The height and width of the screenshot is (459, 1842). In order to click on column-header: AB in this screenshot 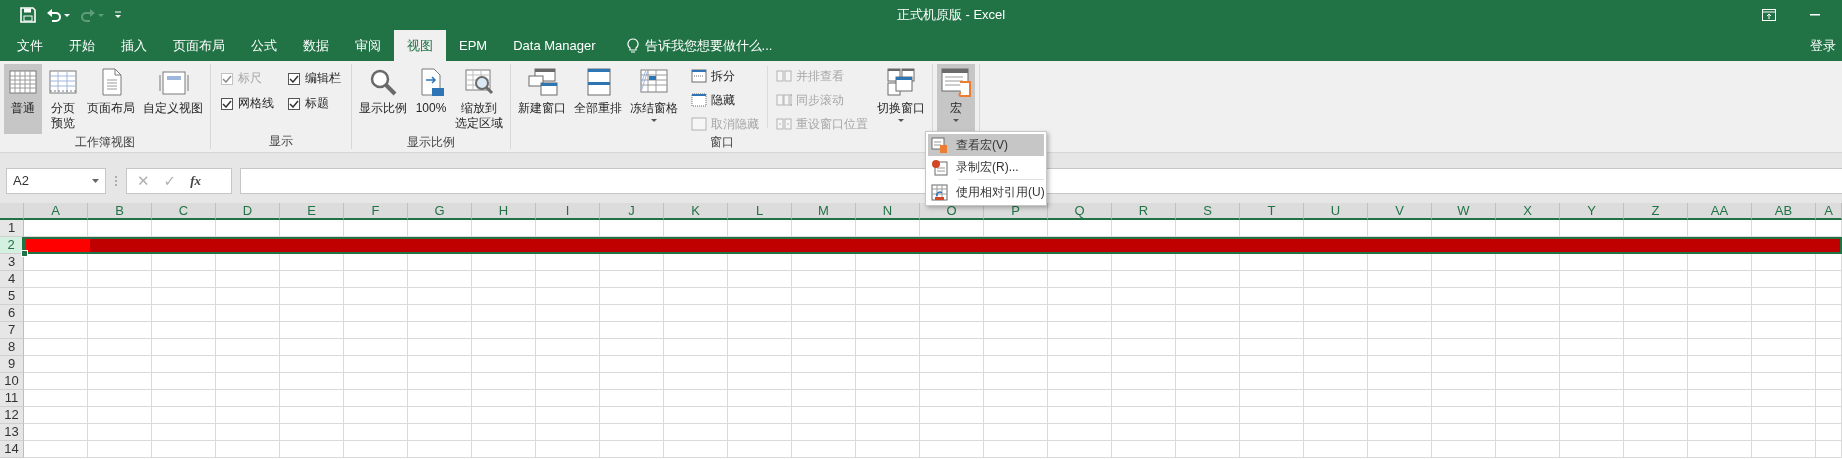, I will do `click(1784, 211)`.